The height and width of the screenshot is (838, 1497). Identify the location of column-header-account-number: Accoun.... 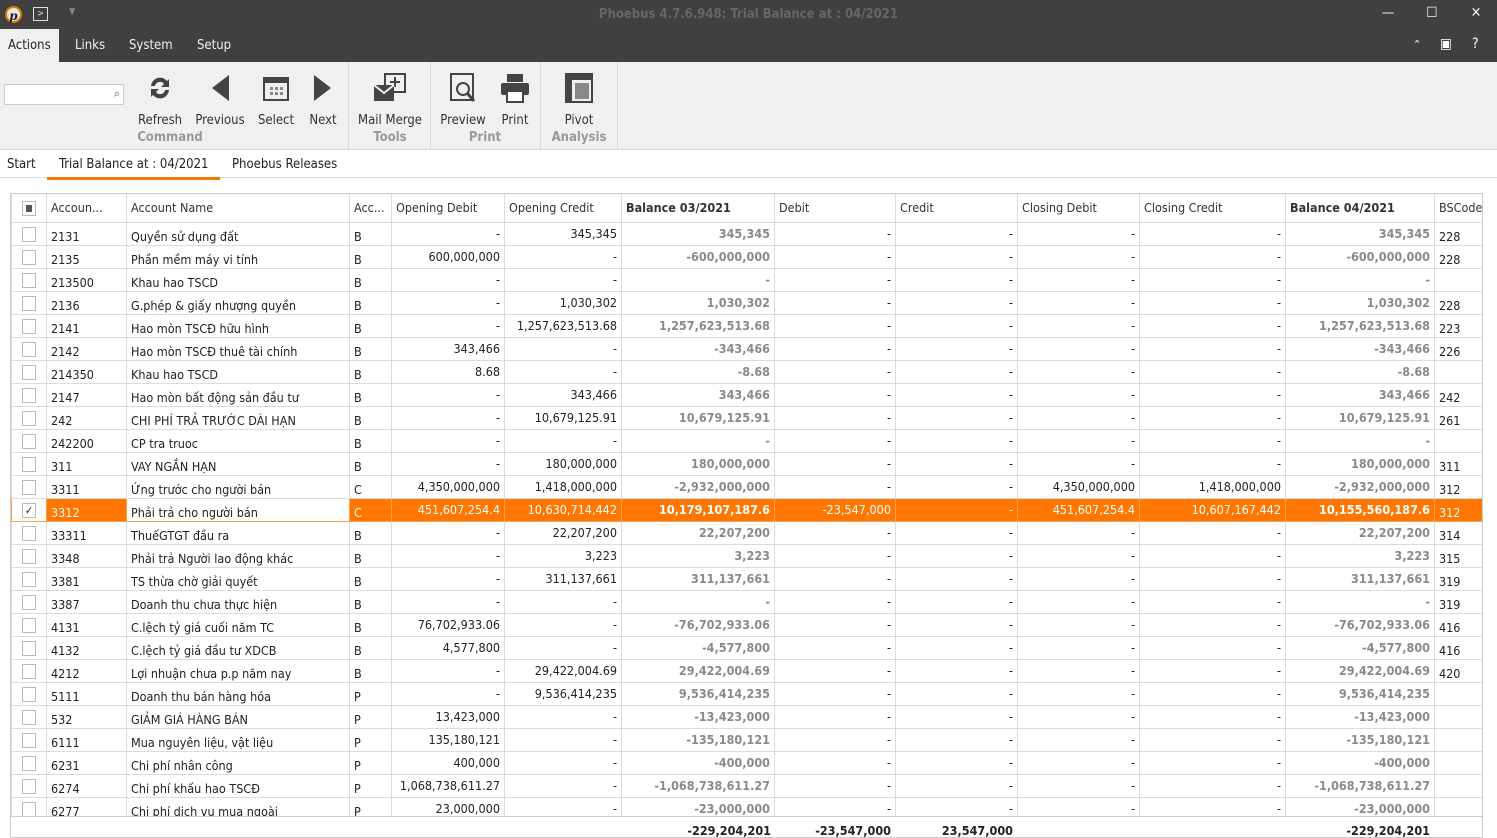
(86, 208).